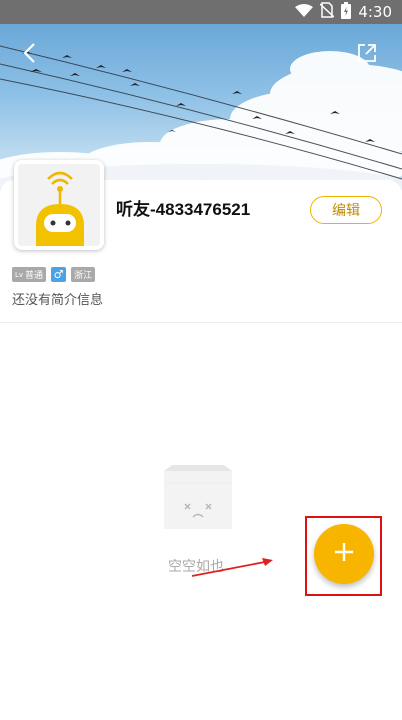 Image resolution: width=402 pixels, height=720 pixels. I want to click on region-badge: 浙江, so click(83, 274).